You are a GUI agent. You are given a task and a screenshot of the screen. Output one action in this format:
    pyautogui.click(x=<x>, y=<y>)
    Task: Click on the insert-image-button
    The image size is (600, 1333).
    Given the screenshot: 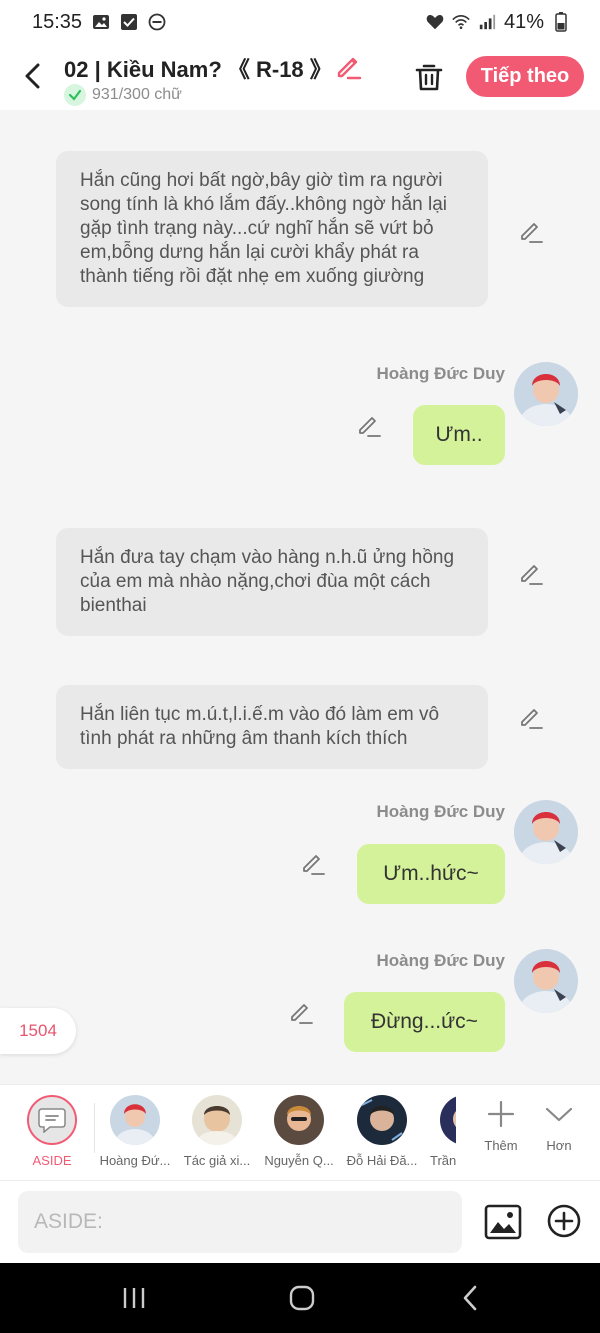 What is the action you would take?
    pyautogui.click(x=503, y=1222)
    